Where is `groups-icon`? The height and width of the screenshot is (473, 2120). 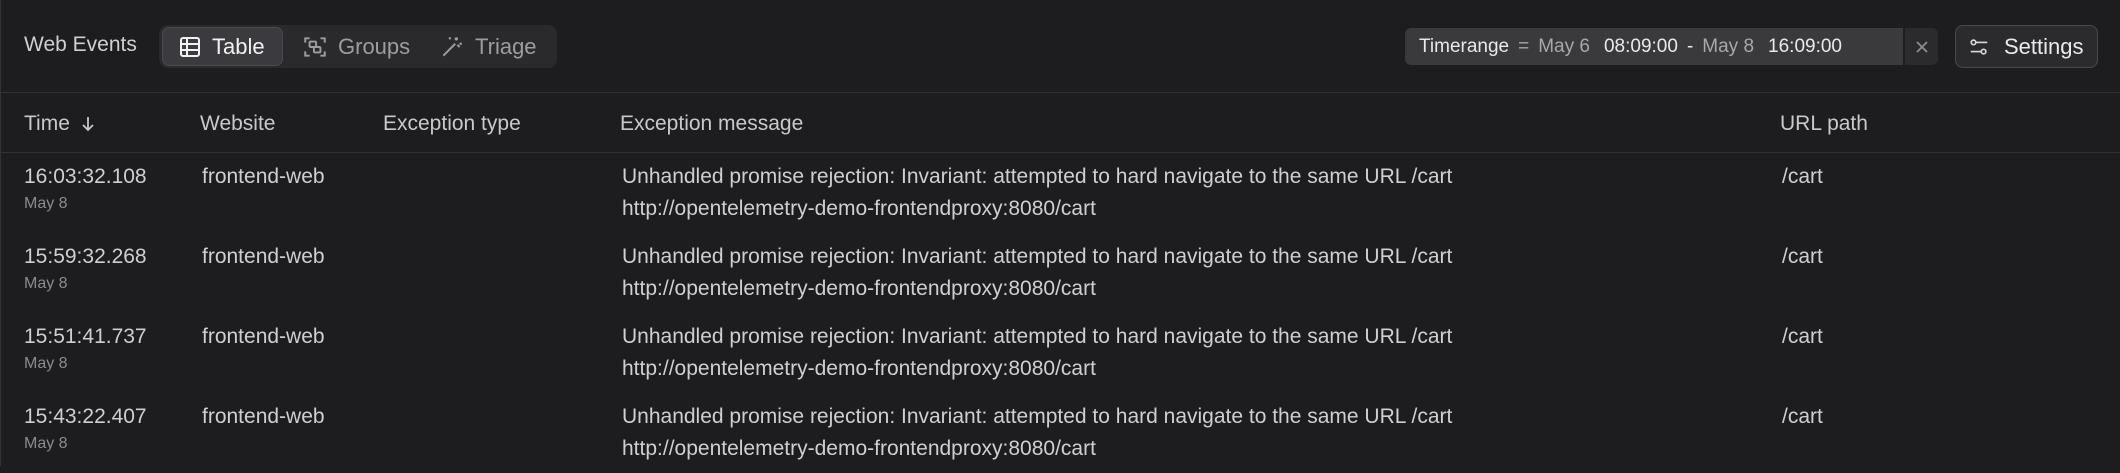 groups-icon is located at coordinates (315, 46).